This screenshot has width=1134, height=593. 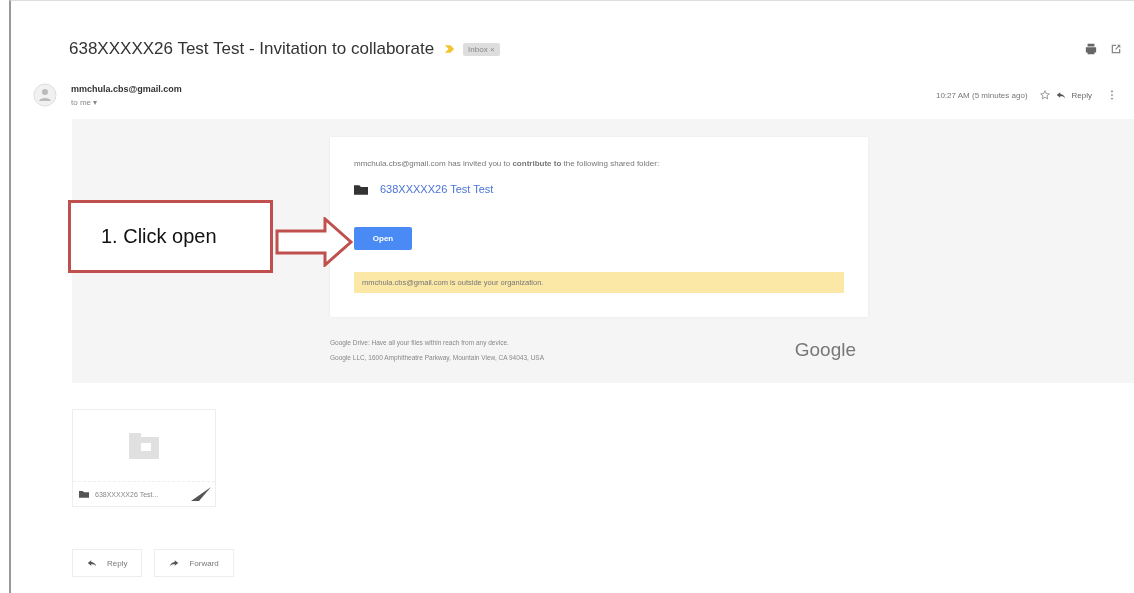 What do you see at coordinates (1091, 49) in the screenshot?
I see `print-icon` at bounding box center [1091, 49].